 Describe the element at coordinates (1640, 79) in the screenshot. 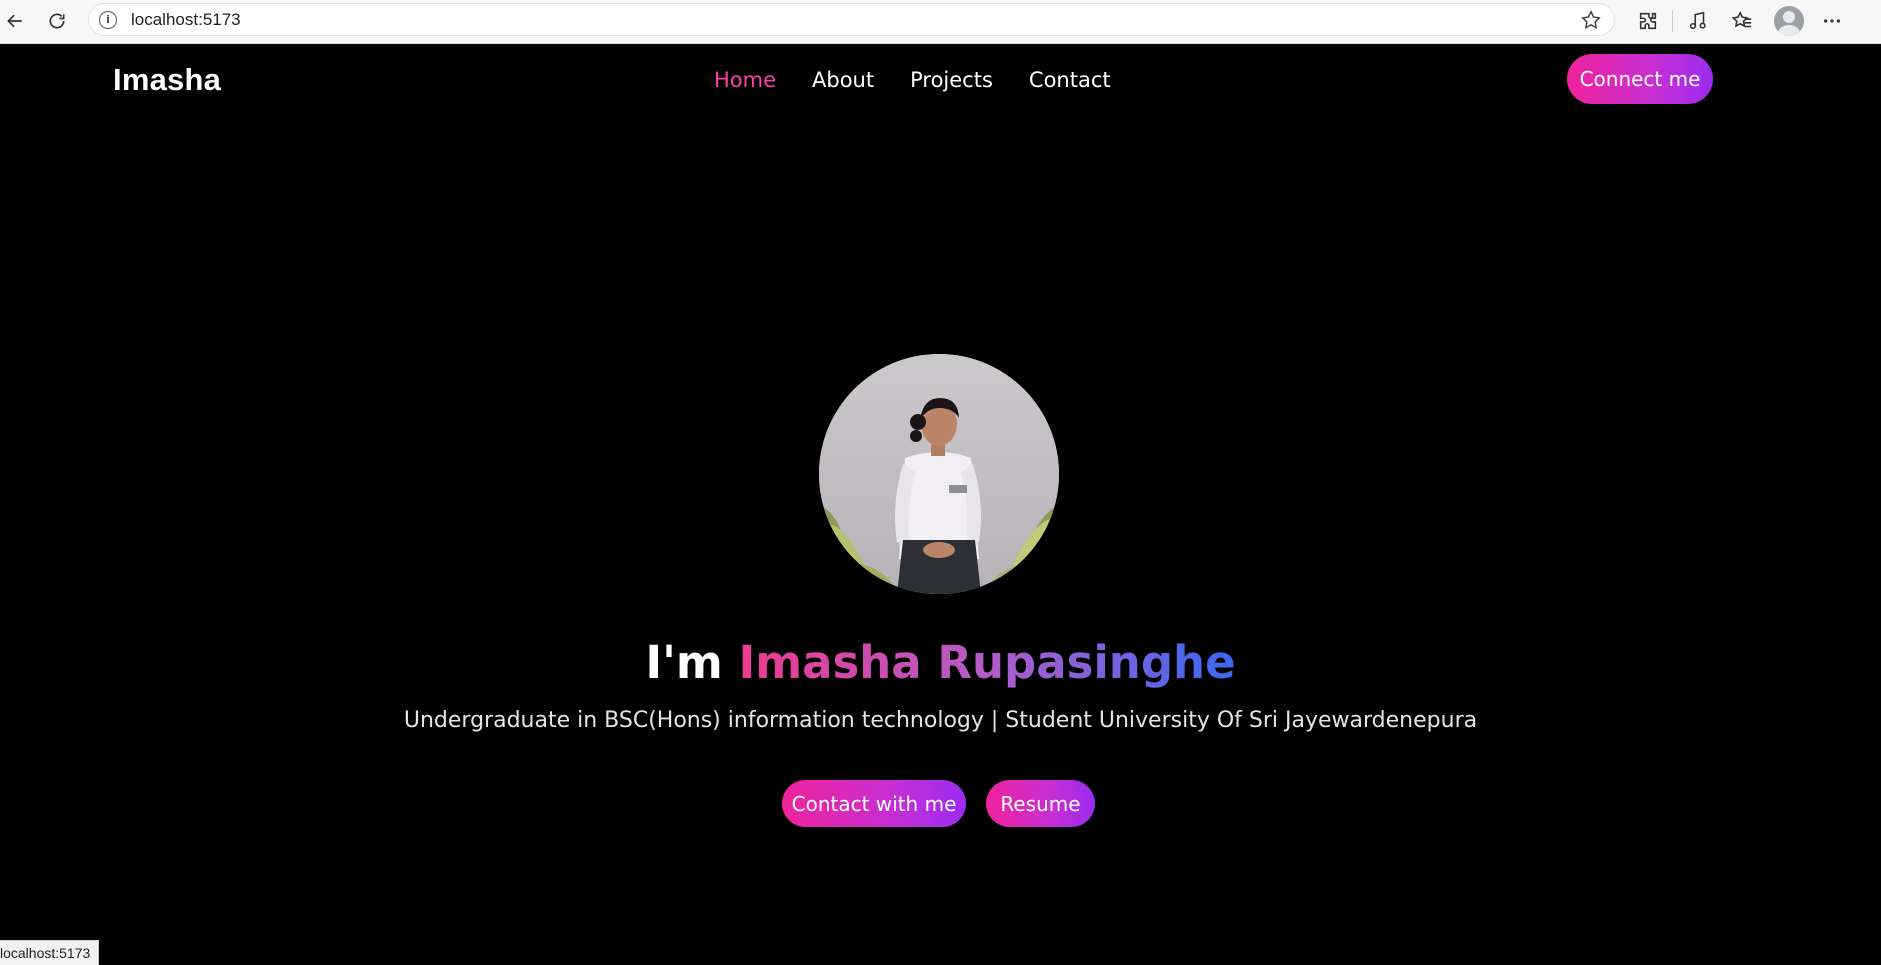

I see `connect-me-button: Connect me` at that location.